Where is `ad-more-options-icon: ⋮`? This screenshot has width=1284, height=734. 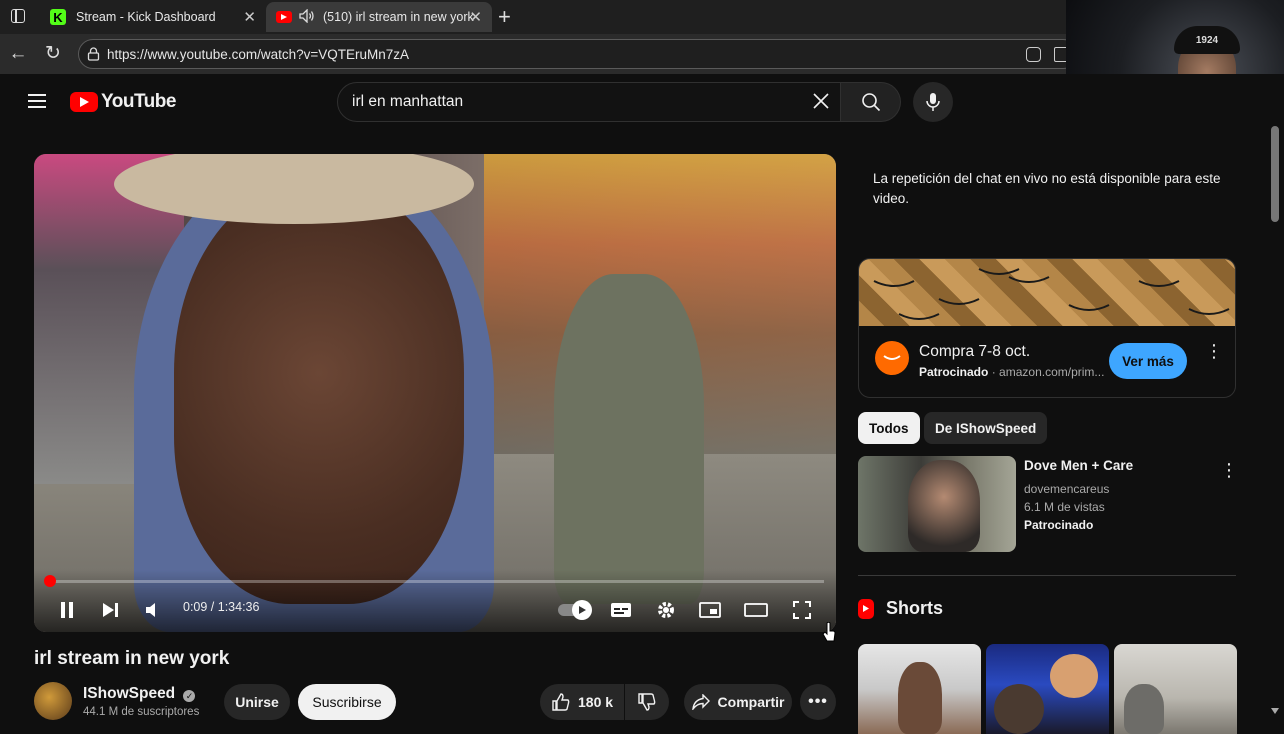 ad-more-options-icon: ⋮ is located at coordinates (1214, 351).